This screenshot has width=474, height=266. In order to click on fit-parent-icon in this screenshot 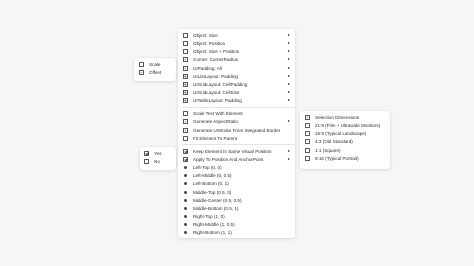, I will do `click(185, 138)`.